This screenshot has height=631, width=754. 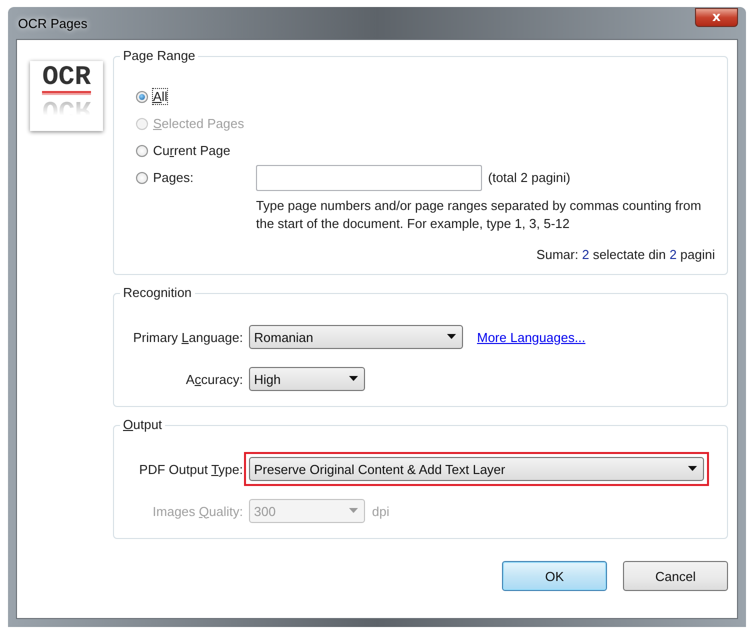 What do you see at coordinates (173, 177) in the screenshot?
I see `radio-label: Pages:` at bounding box center [173, 177].